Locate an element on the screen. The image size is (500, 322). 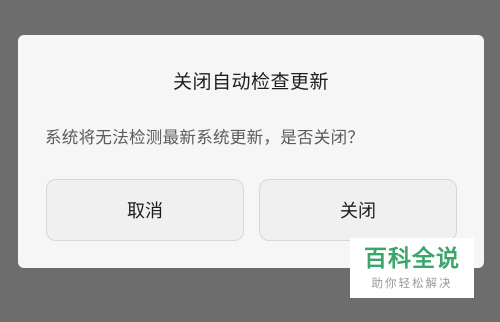
watermark-logo: 百科全说 助你轻松解决 is located at coordinates (412, 268).